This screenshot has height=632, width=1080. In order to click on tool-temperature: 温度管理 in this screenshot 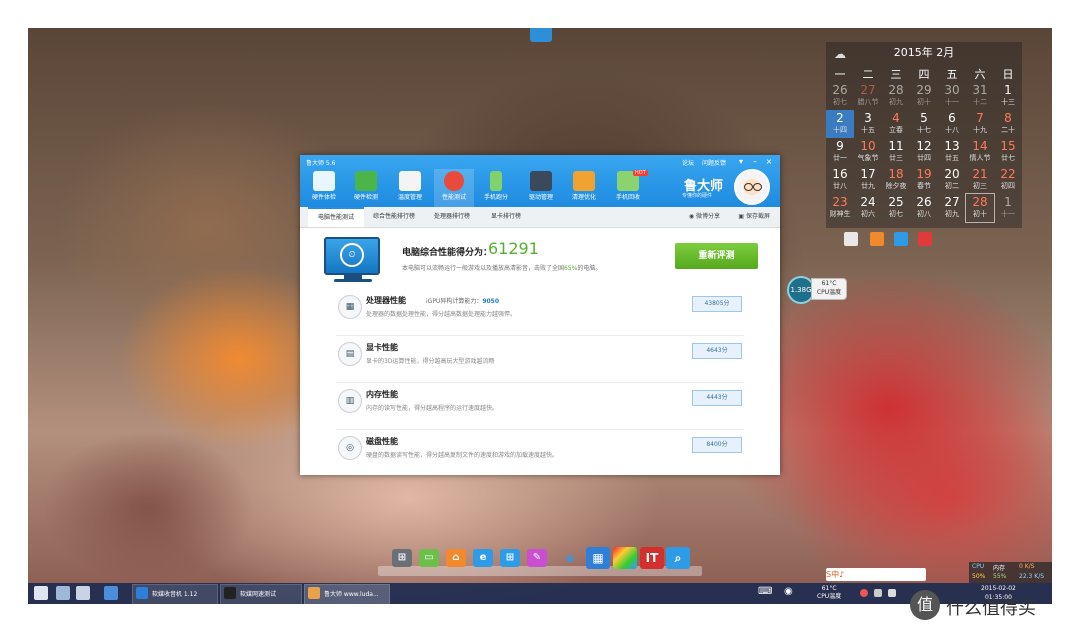, I will do `click(410, 188)`.